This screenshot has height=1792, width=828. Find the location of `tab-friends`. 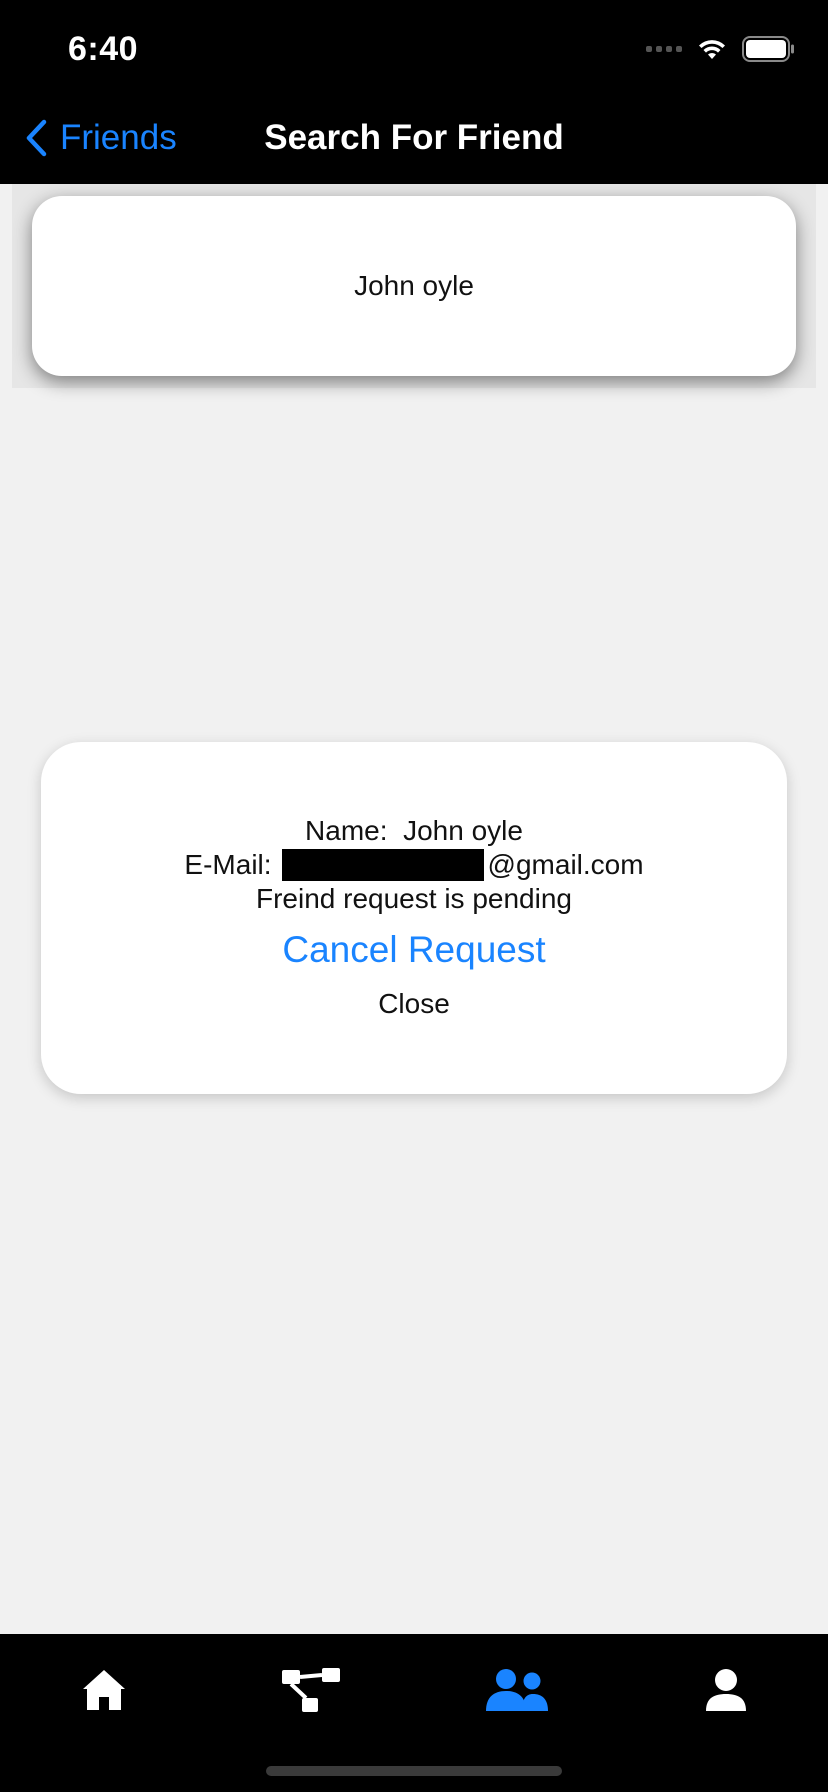

tab-friends is located at coordinates (518, 1690).